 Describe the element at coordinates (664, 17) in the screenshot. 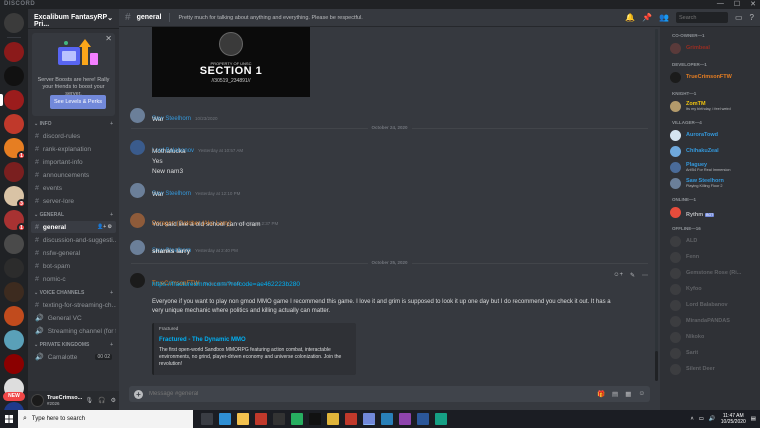

I see `members-icon: 👥` at that location.